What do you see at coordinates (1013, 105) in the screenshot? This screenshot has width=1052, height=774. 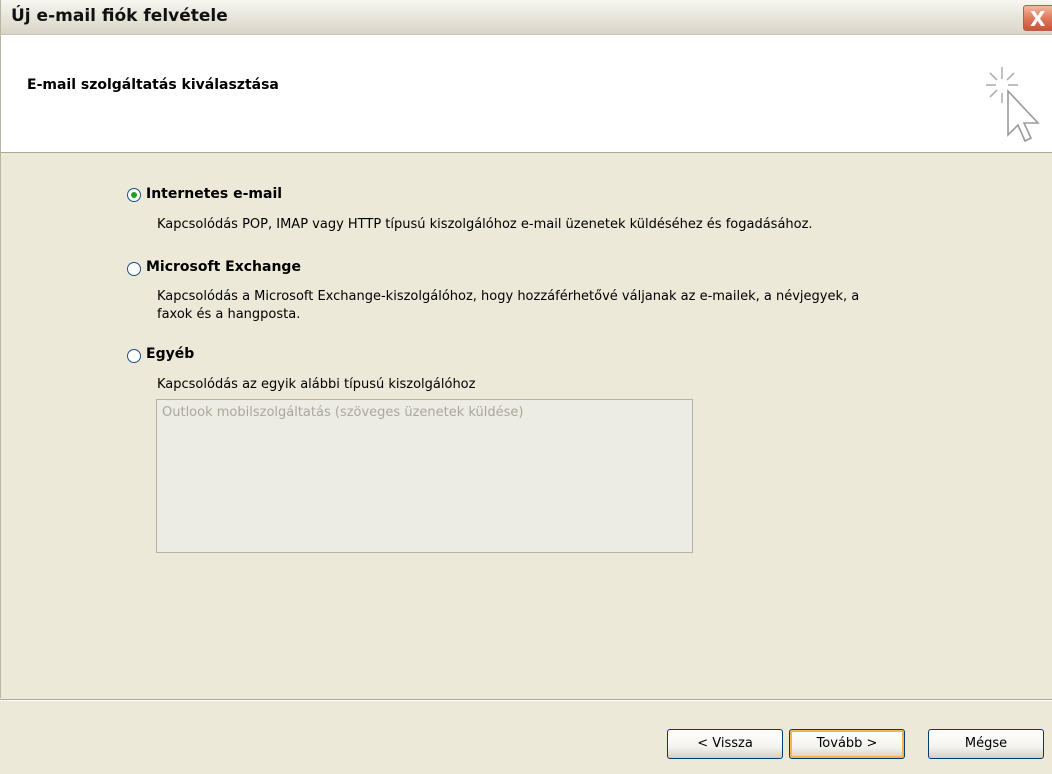 I see `wizard-cursor-icon` at bounding box center [1013, 105].